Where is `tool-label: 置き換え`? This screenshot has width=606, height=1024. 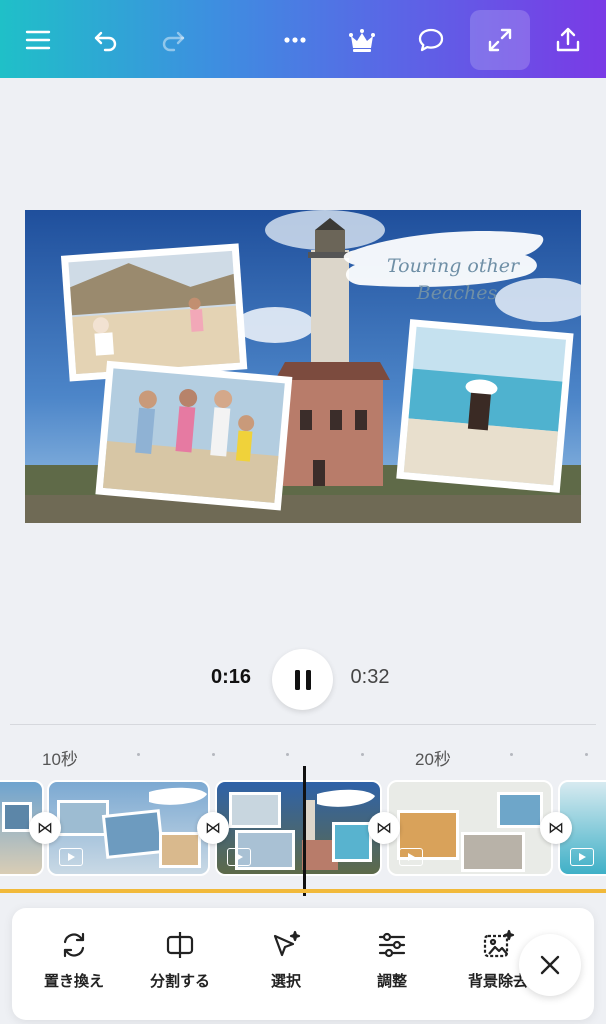 tool-label: 置き換え is located at coordinates (73, 981).